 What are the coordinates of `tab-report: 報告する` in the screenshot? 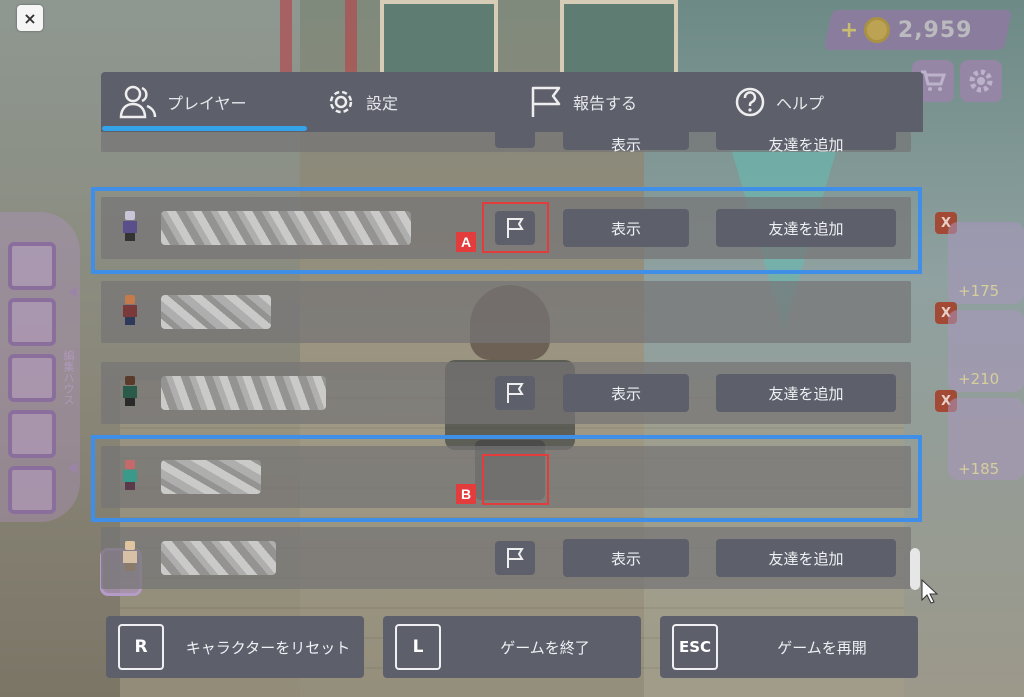 It's located at (583, 102).